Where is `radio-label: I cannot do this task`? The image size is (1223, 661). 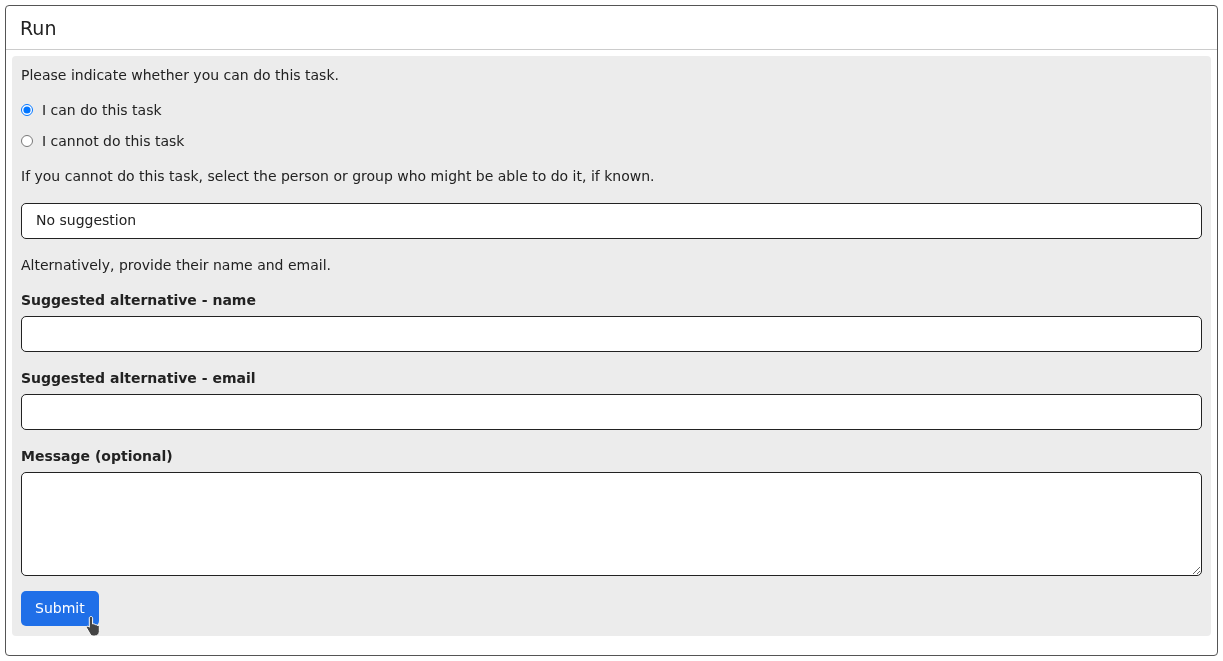
radio-label: I cannot do this task is located at coordinates (113, 141).